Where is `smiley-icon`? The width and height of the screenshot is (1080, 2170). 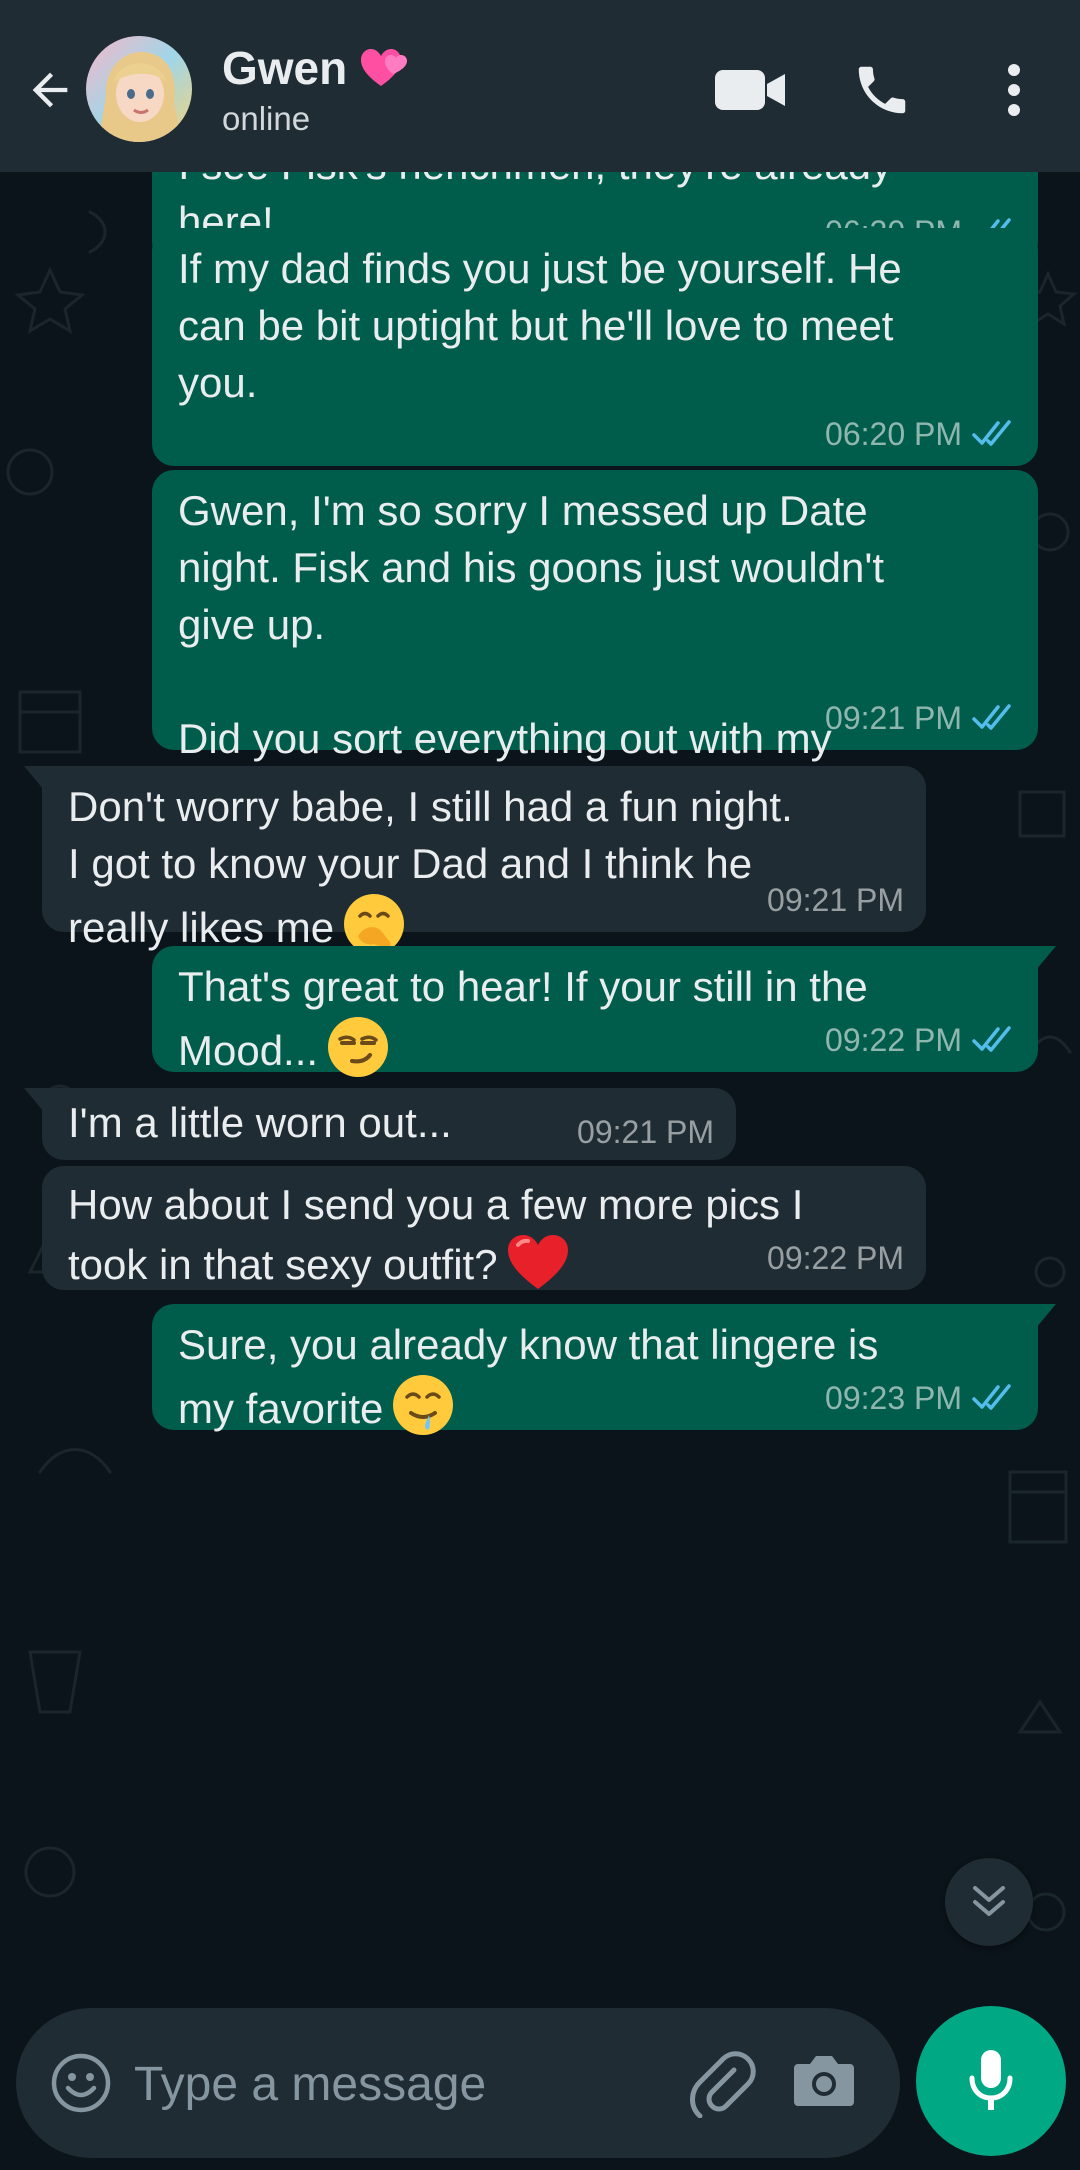
smiley-icon is located at coordinates (81, 2083).